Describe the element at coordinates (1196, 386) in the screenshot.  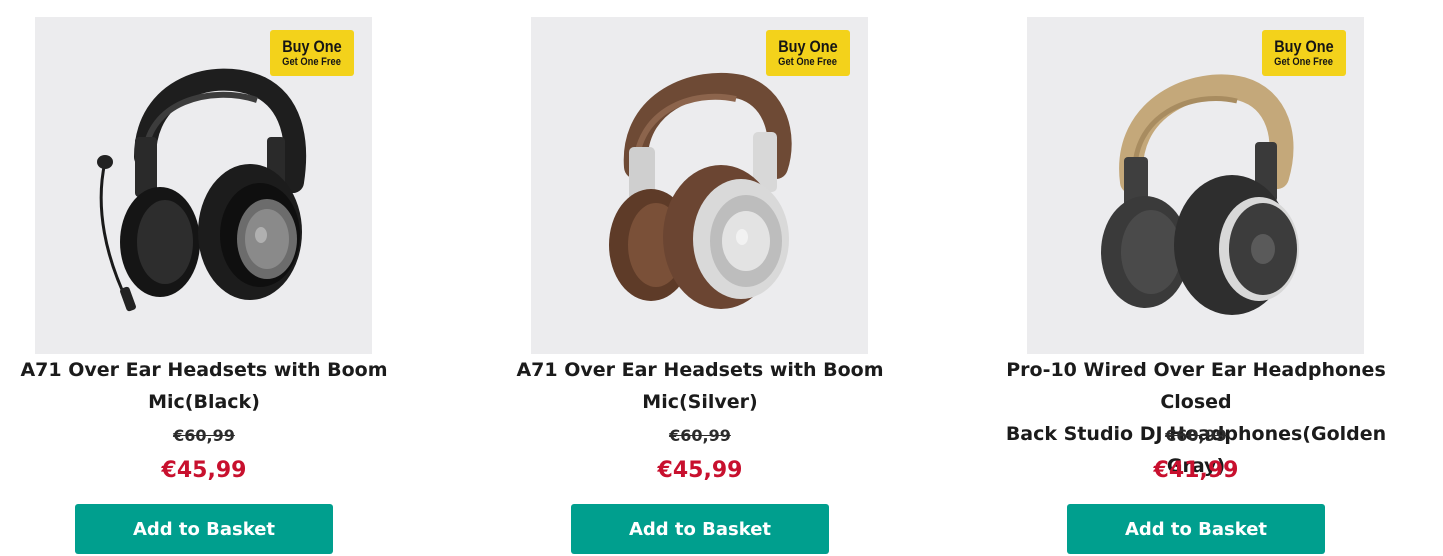
I see `product-title-line1: Pro-10 Wired Over Ear Headphones Closed` at that location.